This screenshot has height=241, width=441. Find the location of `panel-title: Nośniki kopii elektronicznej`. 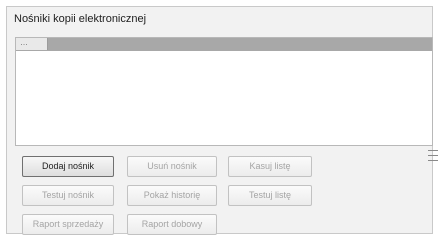

panel-title: Nośniki kopii elektronicznej is located at coordinates (80, 19).